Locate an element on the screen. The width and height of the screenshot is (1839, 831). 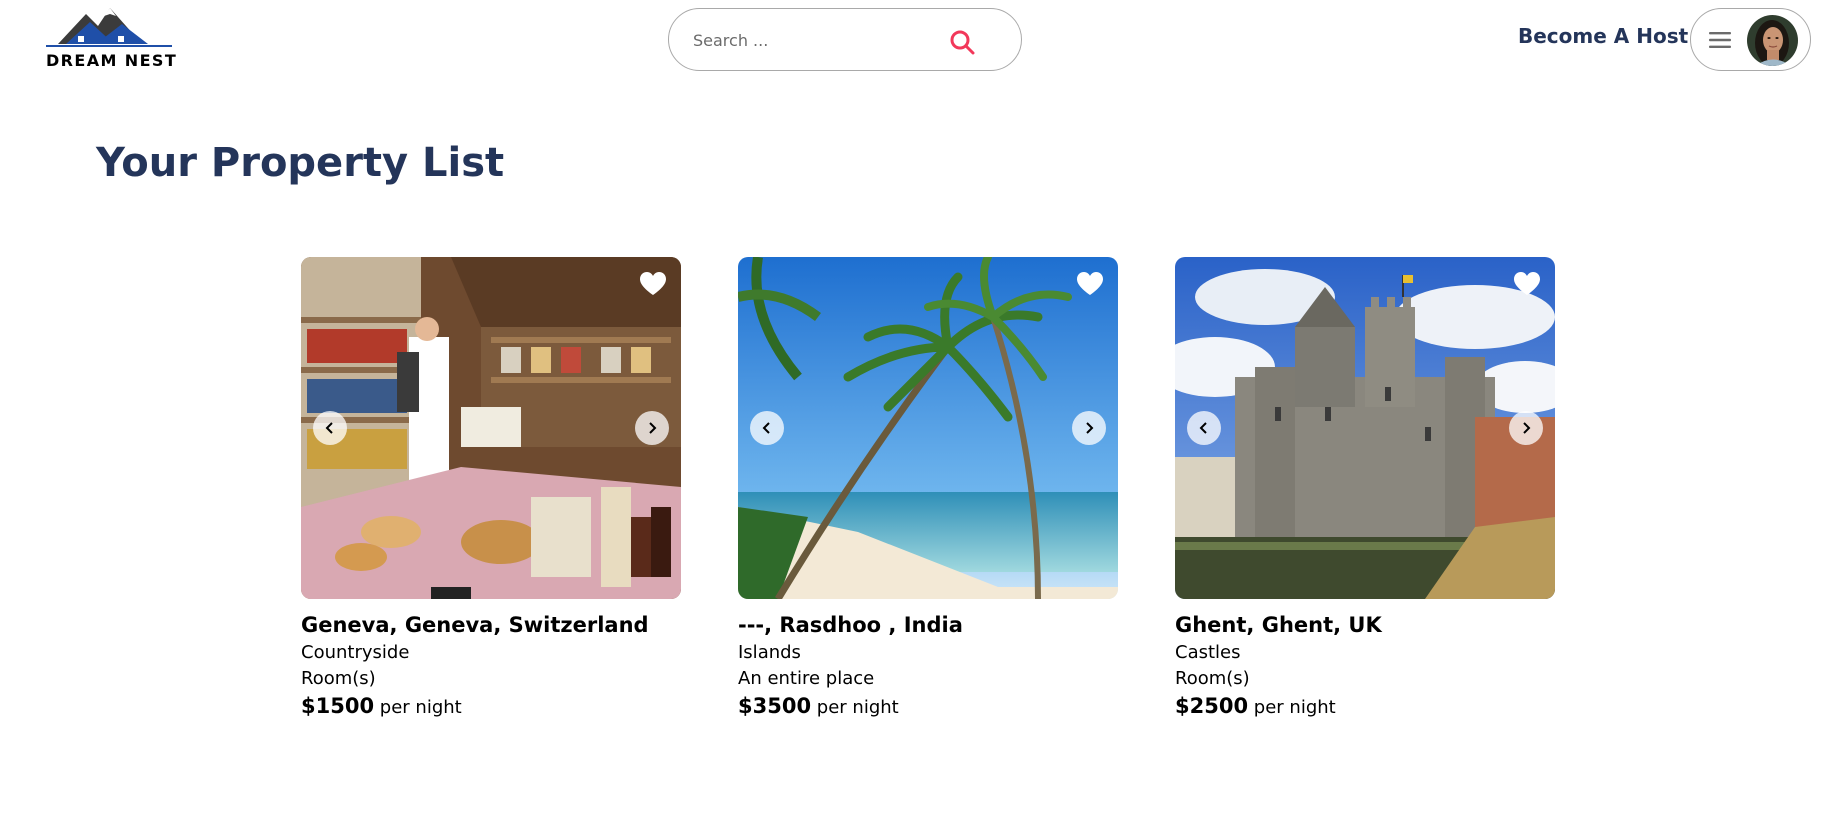
logo-text: DREAM NEST is located at coordinates (112, 60).